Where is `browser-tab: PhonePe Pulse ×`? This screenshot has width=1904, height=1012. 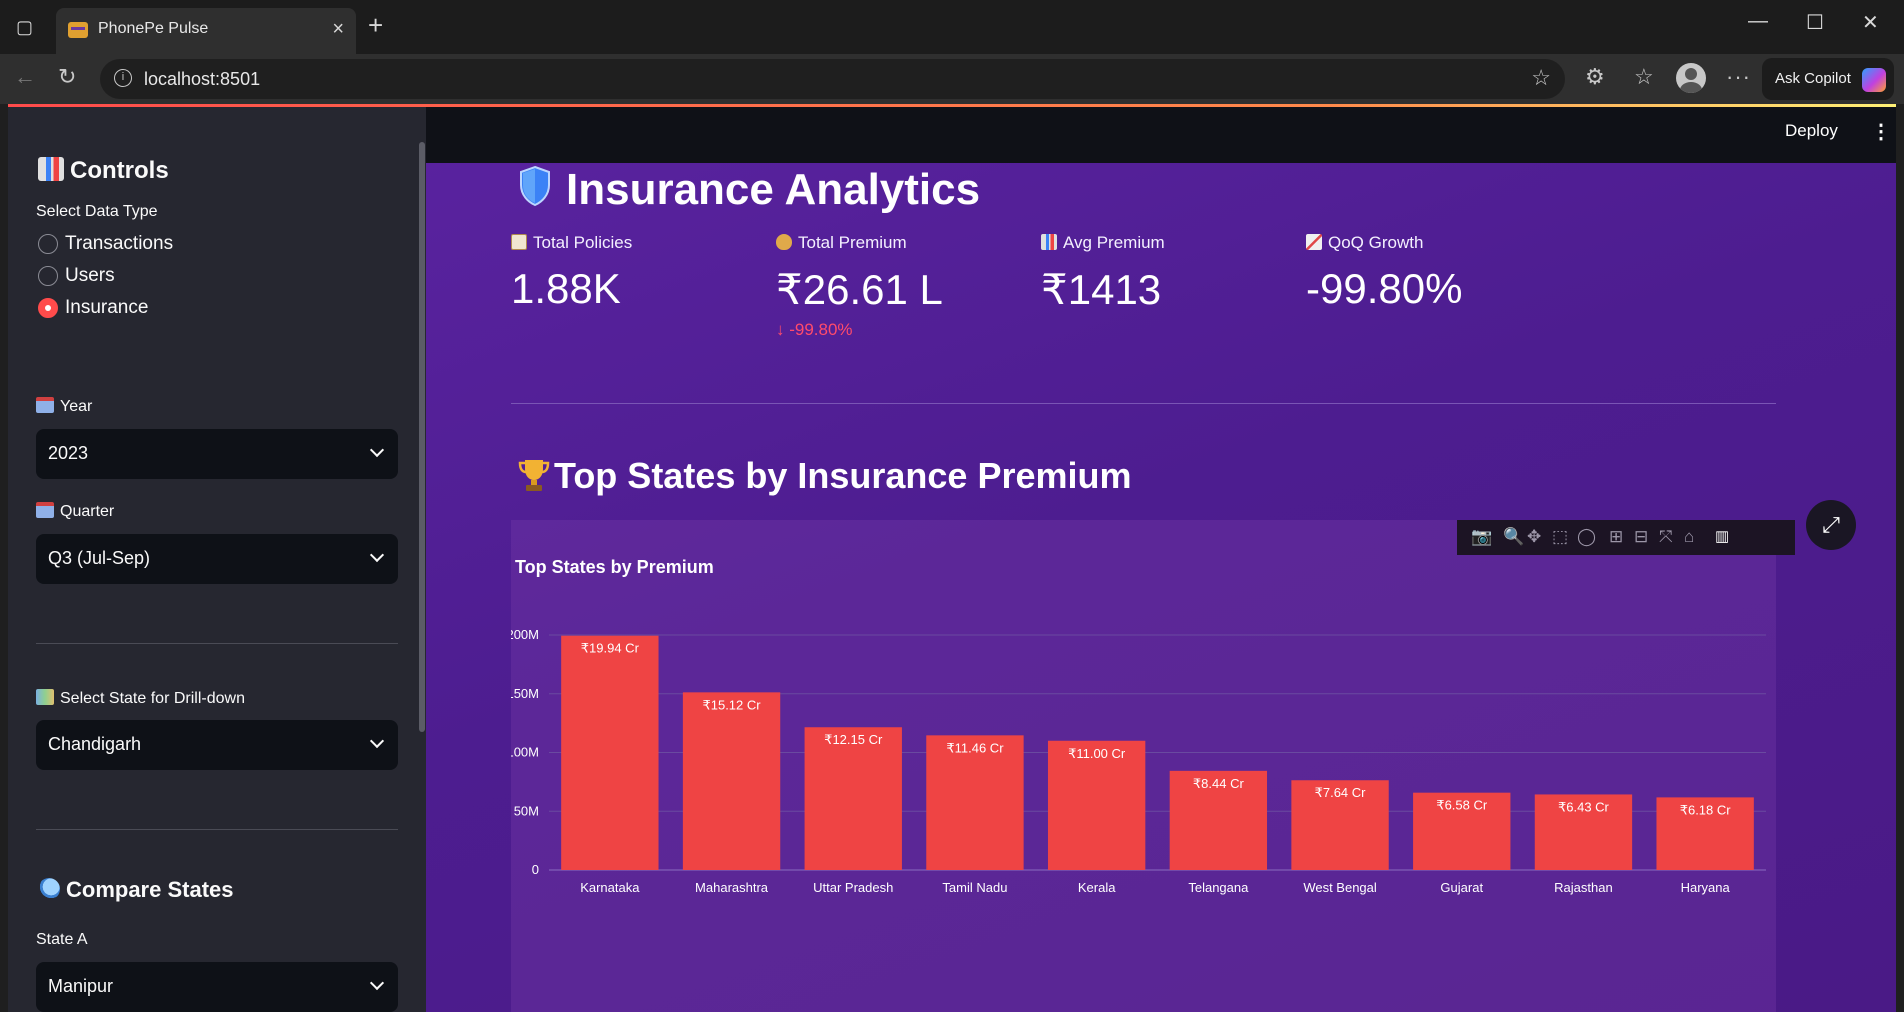 browser-tab: PhonePe Pulse × is located at coordinates (206, 31).